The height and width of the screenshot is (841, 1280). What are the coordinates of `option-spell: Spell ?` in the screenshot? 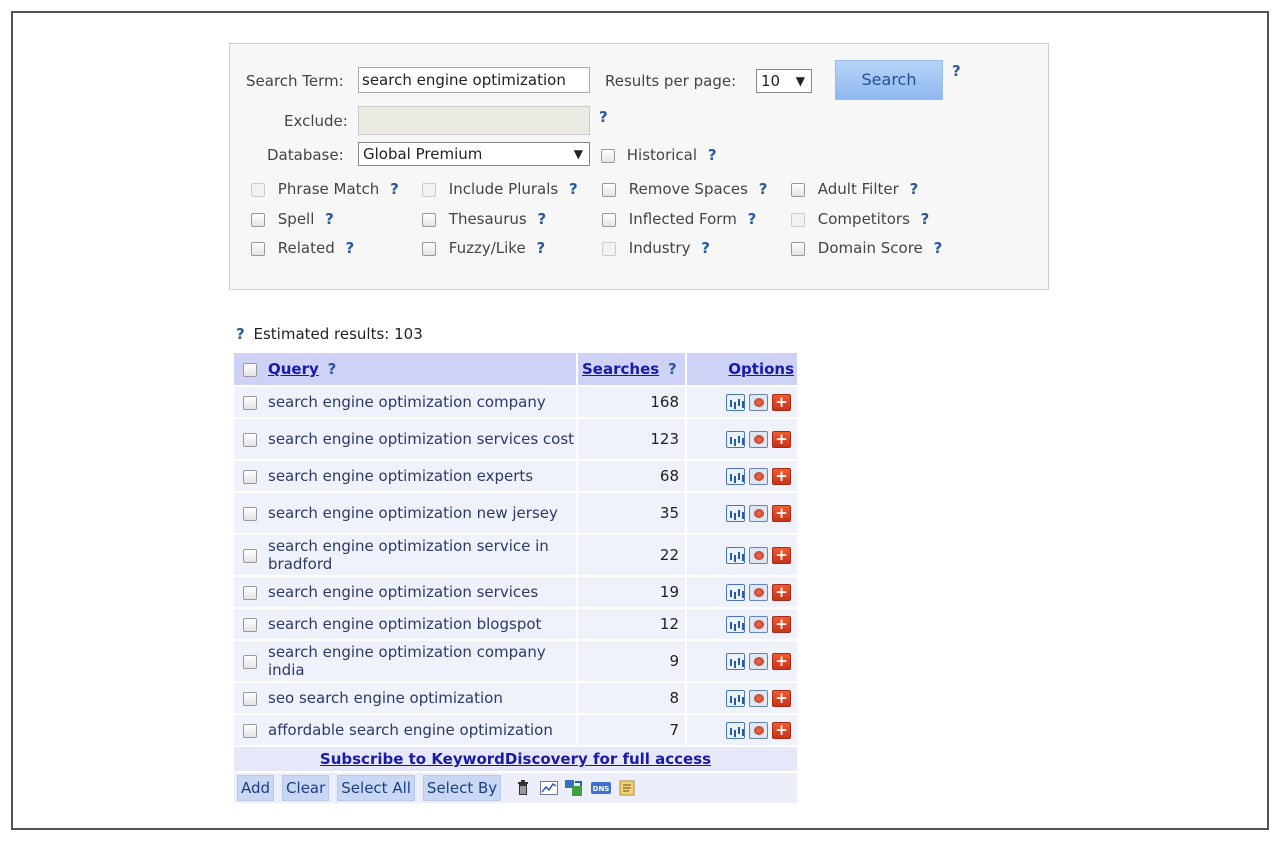 It's located at (292, 219).